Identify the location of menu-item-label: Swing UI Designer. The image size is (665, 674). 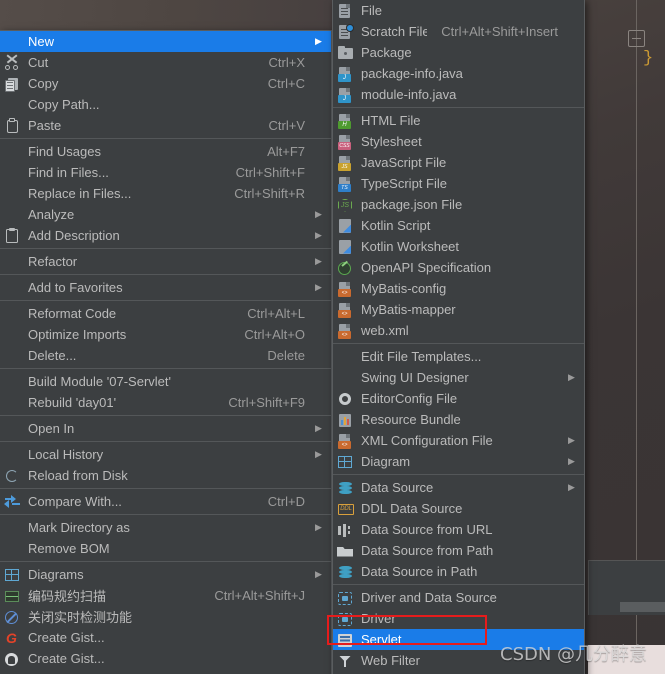
(415, 377).